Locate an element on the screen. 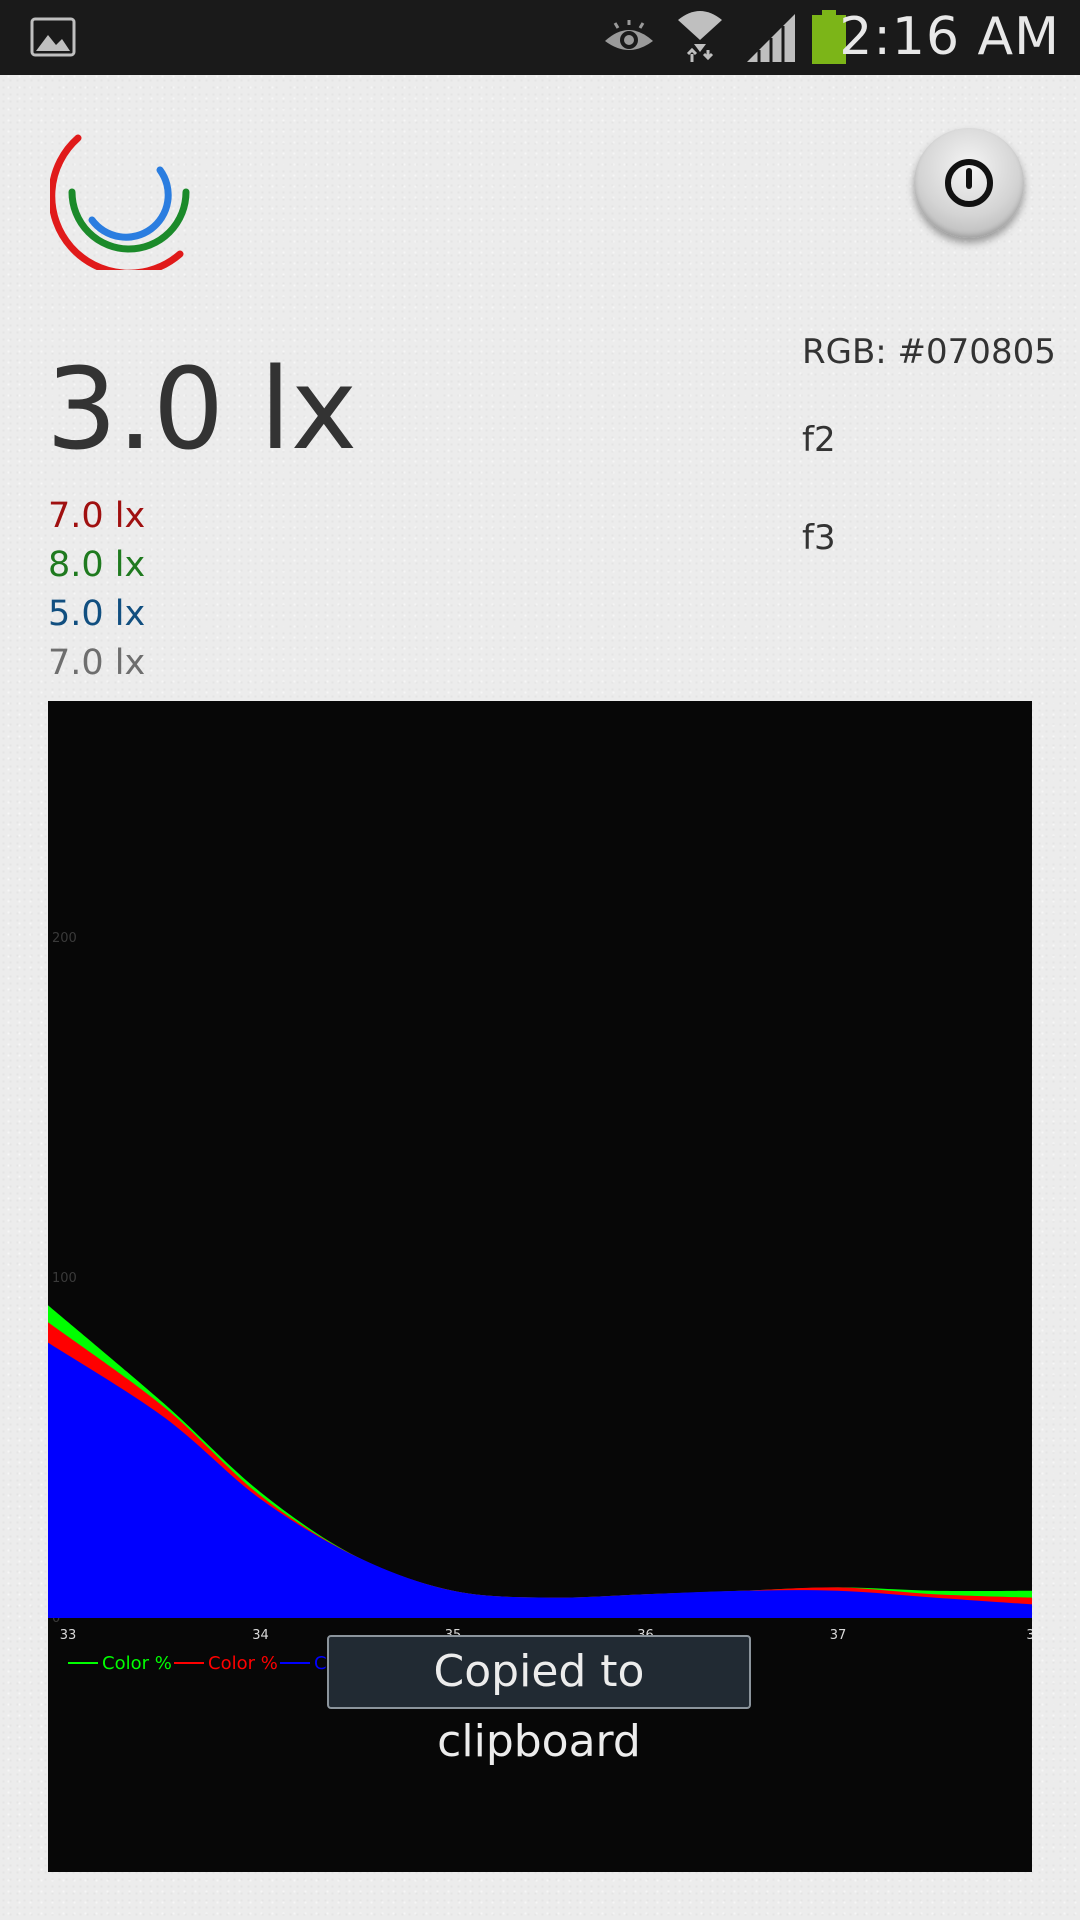 The width and height of the screenshot is (1080, 1920). rgb-hex-value: RGB: #070805 is located at coordinates (929, 352).